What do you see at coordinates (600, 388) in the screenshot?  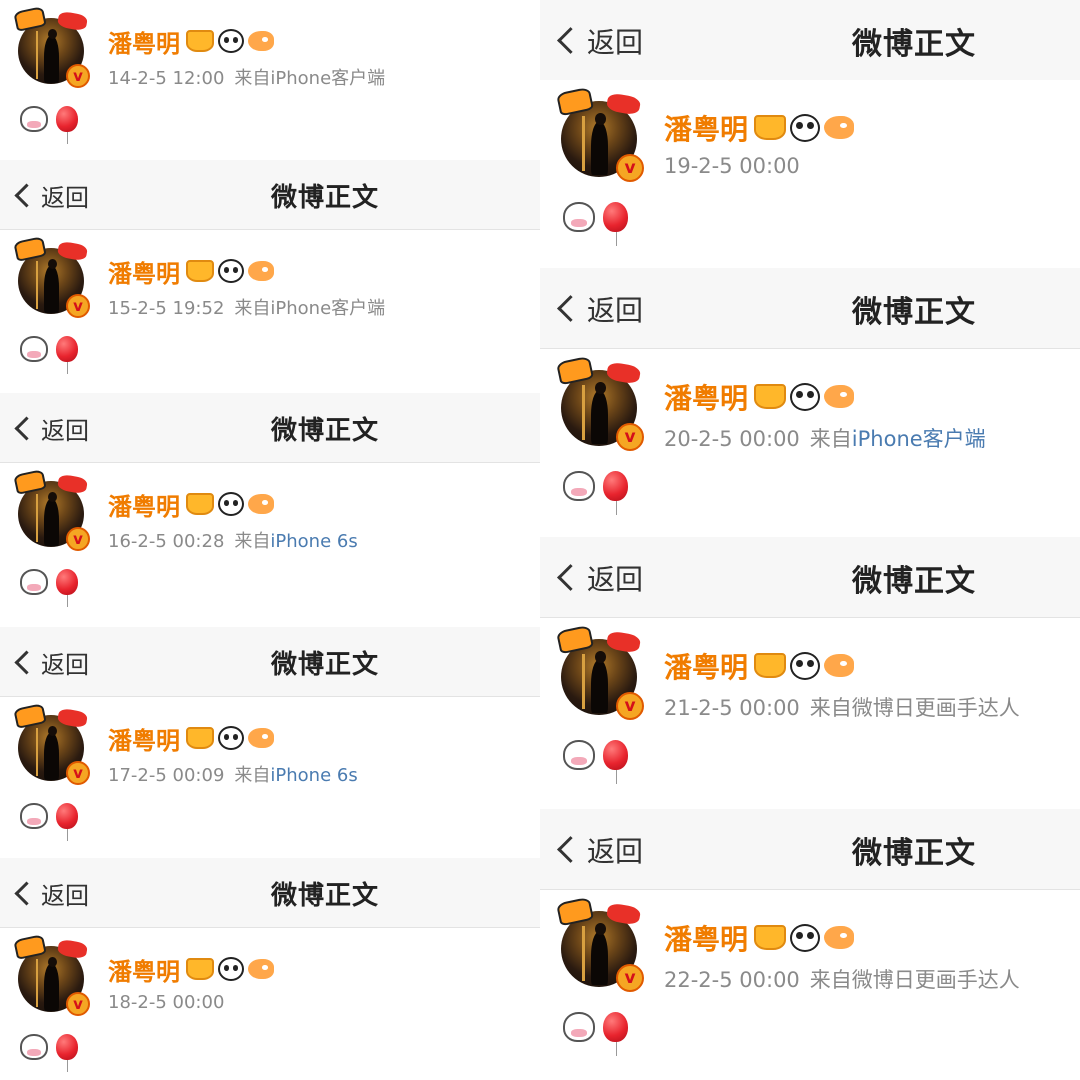 I see `singer-head-icon` at bounding box center [600, 388].